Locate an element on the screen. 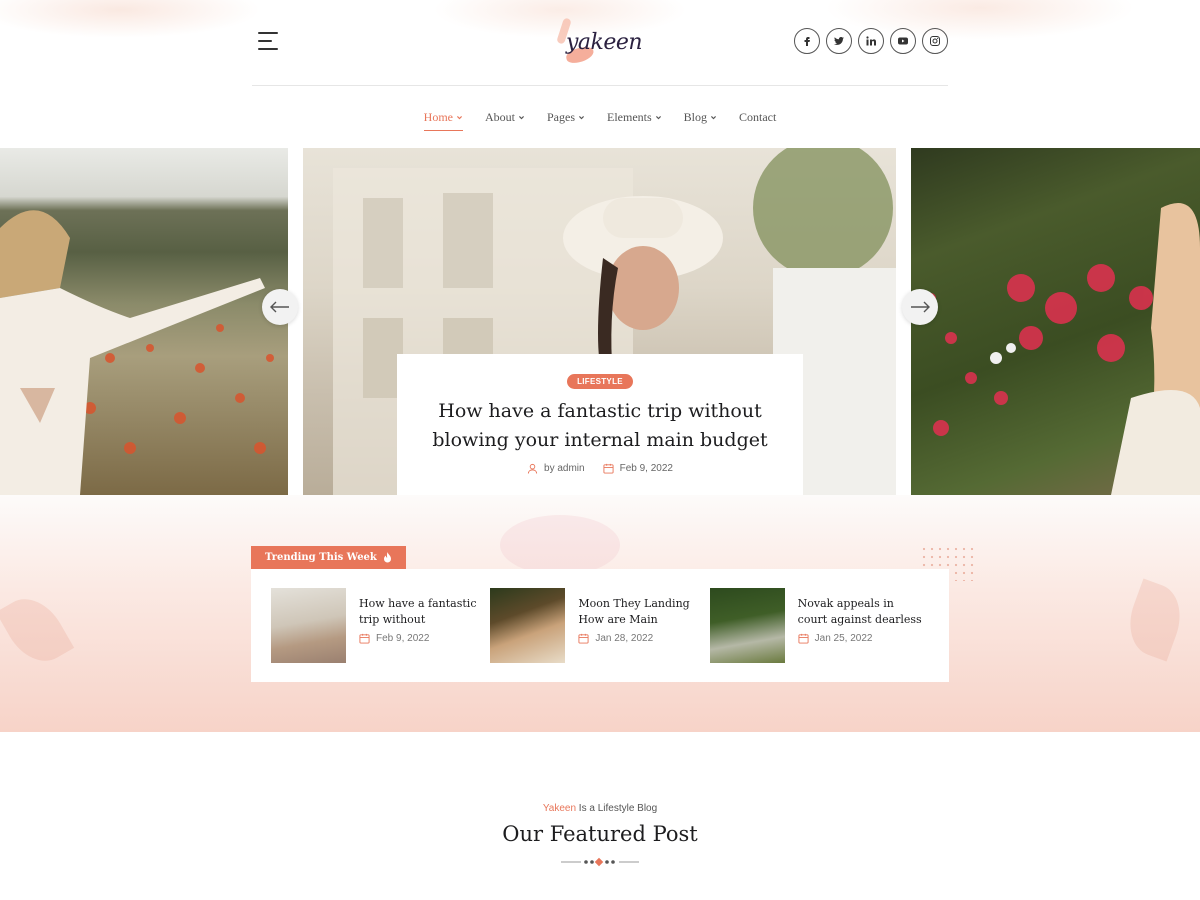  site-header: yakeen is located at coordinates (600, 43).